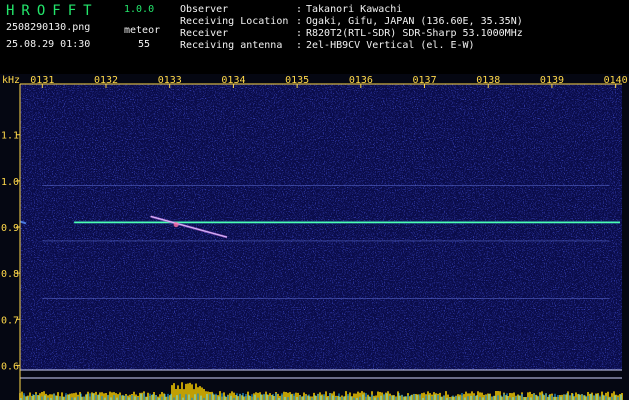  What do you see at coordinates (52, 11) in the screenshot?
I see `app-name: HROFFT` at bounding box center [52, 11].